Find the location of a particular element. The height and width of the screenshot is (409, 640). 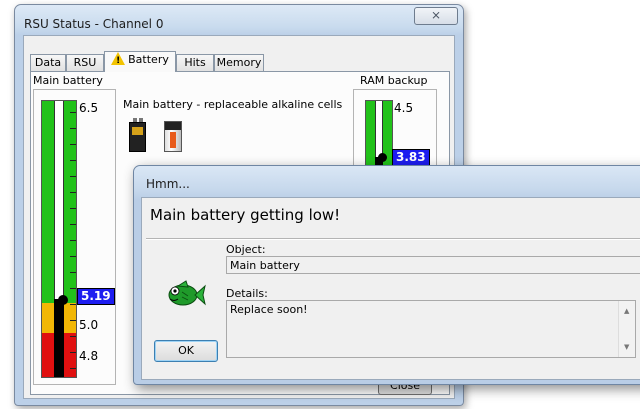

dialog-separator is located at coordinates (393, 238).